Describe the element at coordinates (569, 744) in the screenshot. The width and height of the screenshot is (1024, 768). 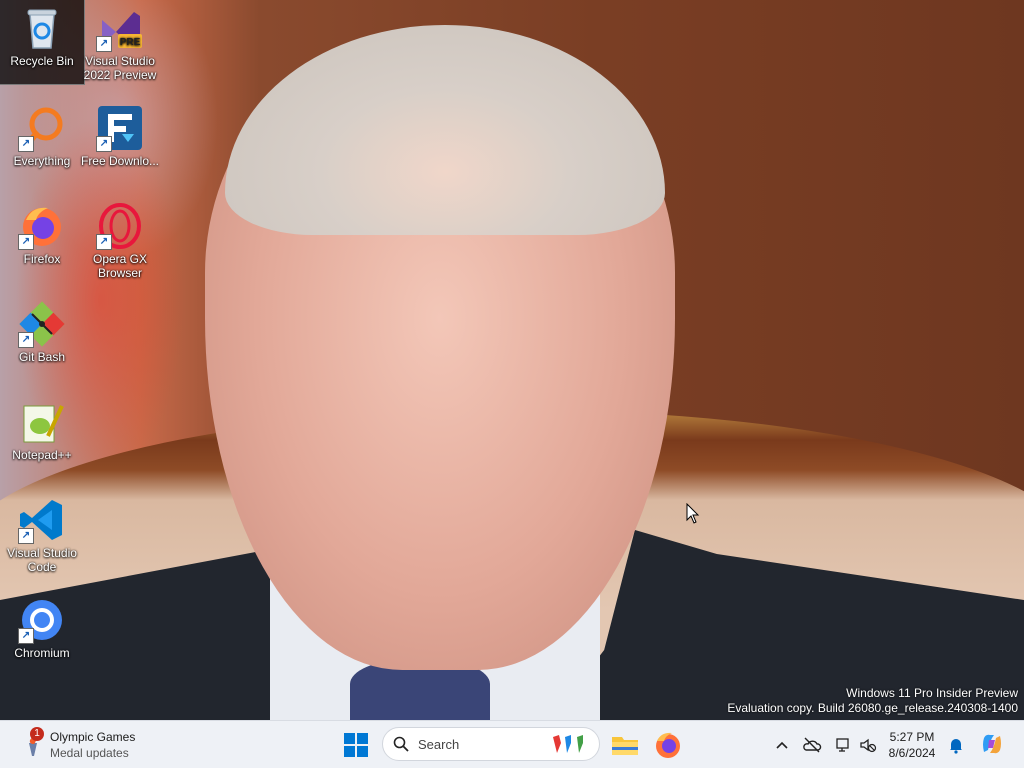
I see `search-highlight-torches-icon` at that location.